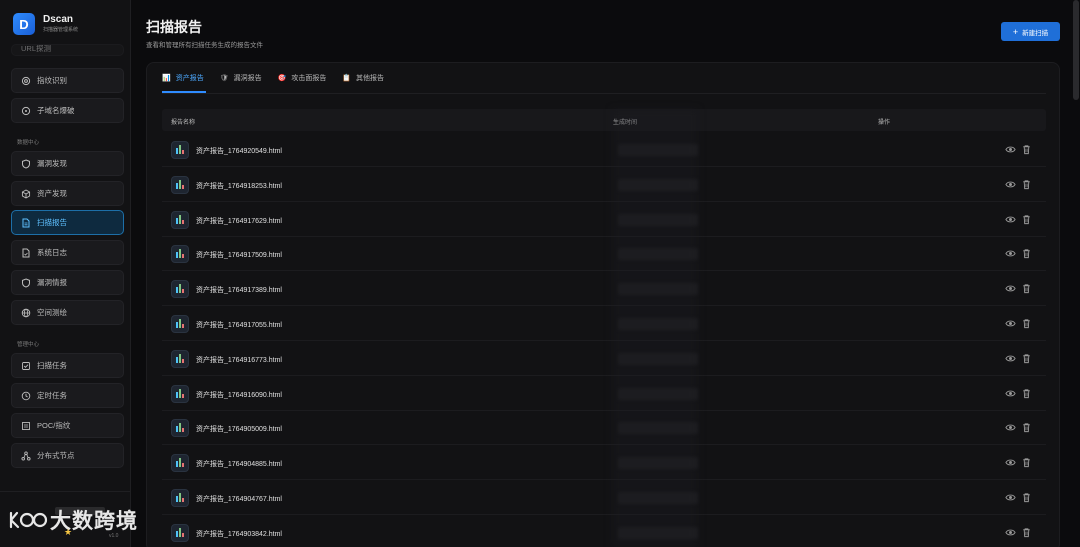 Image resolution: width=1080 pixels, height=547 pixels. What do you see at coordinates (67, 163) in the screenshot?
I see `sidebar-item-vuln-discovery: 漏洞发现` at bounding box center [67, 163].